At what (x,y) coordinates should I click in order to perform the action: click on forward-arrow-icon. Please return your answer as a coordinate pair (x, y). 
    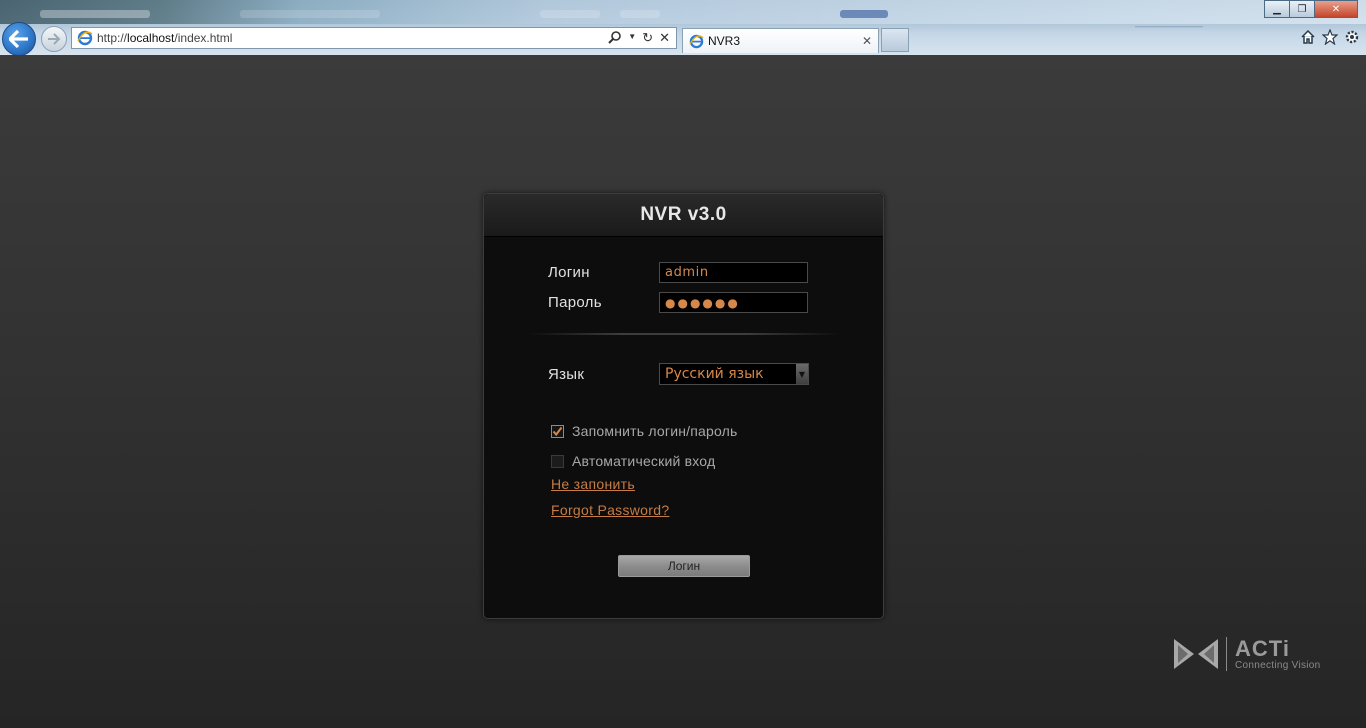
    Looking at the image, I should click on (54, 39).